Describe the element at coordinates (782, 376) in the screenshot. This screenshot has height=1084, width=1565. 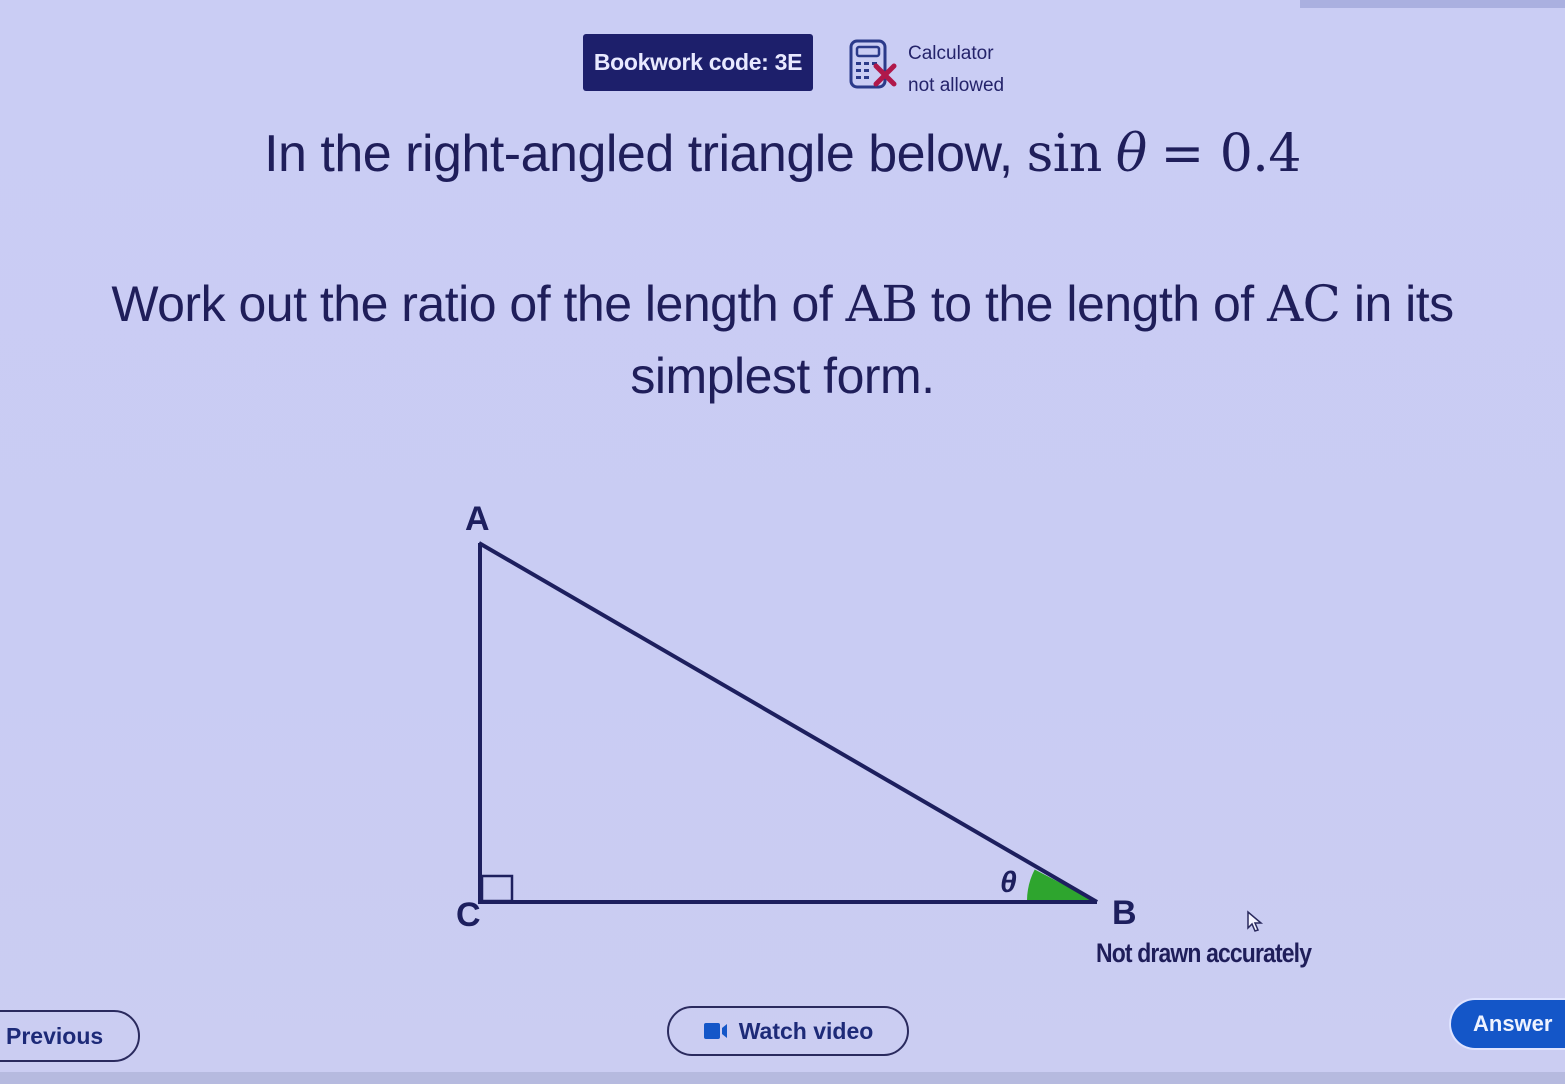
I see `instruction-text-4: simplest form.` at that location.